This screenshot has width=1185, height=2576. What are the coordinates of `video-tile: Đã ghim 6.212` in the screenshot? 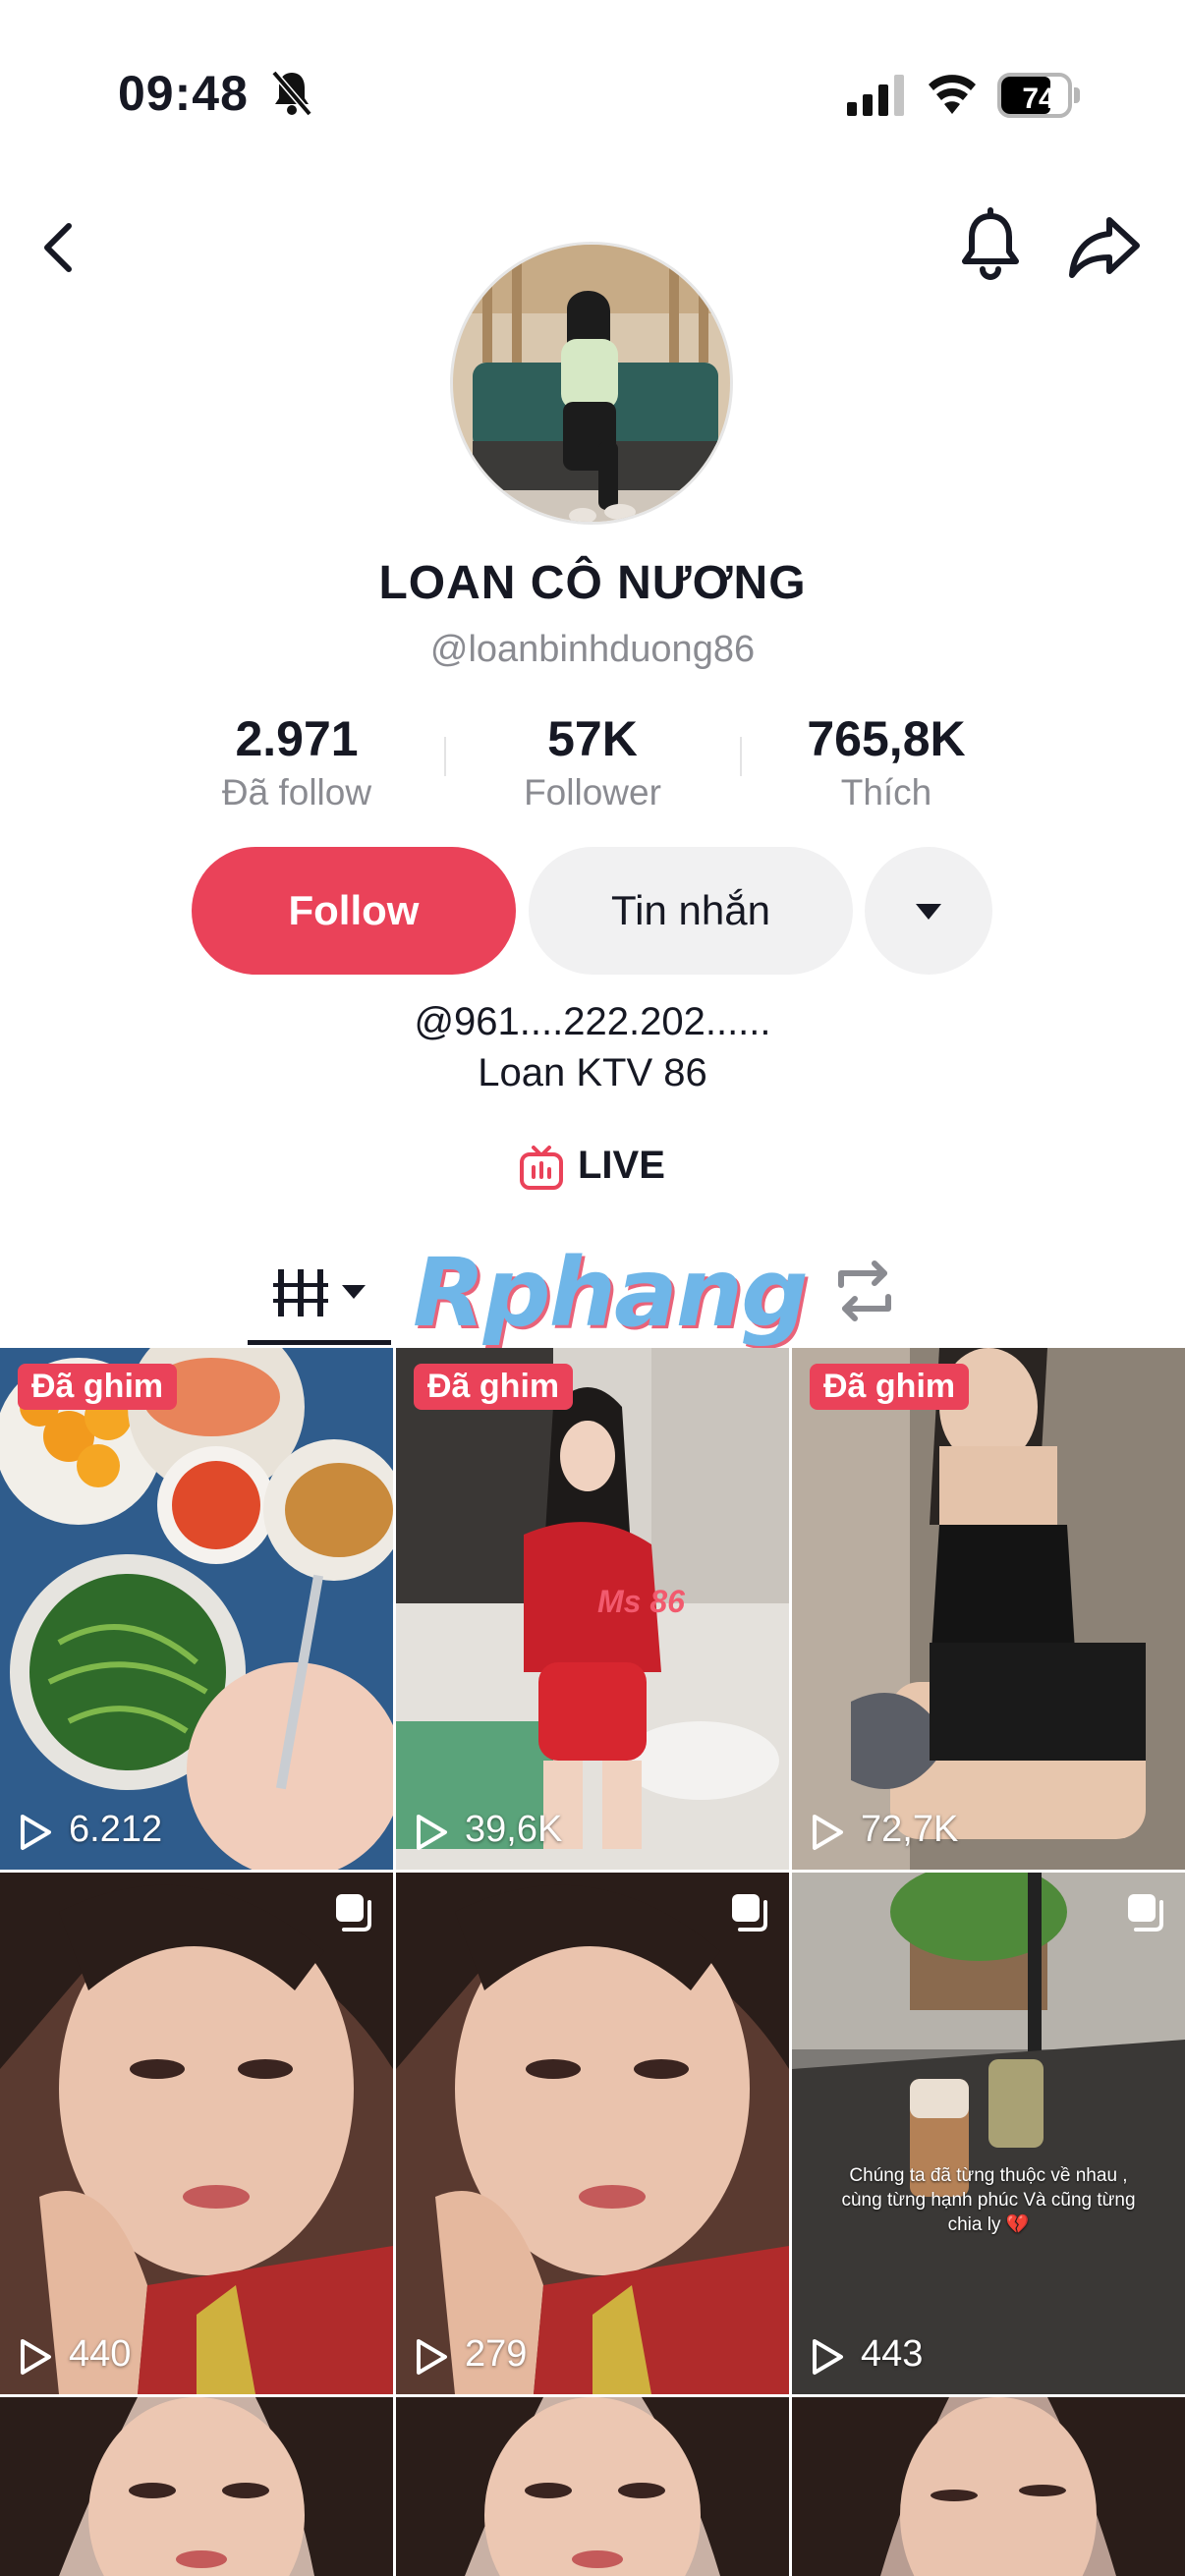 It's located at (197, 1609).